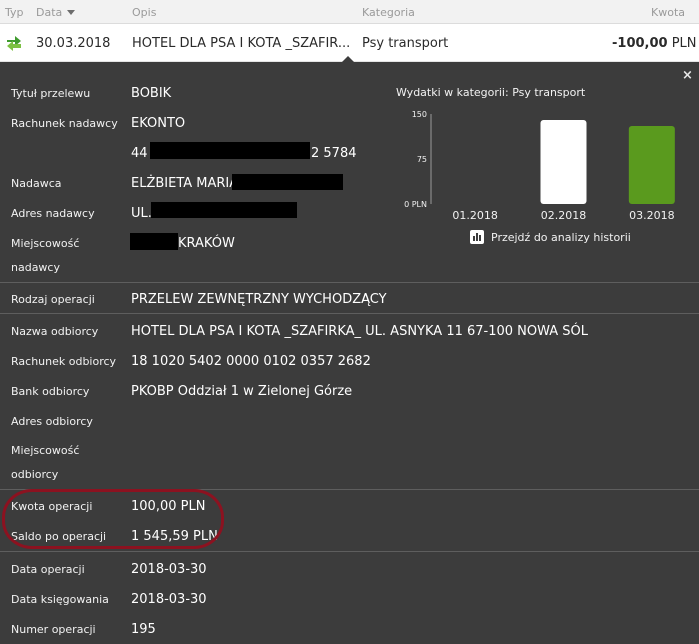  What do you see at coordinates (349, 12) in the screenshot?
I see `list-header: Typ Data Opis Kategoria Kwota` at bounding box center [349, 12].